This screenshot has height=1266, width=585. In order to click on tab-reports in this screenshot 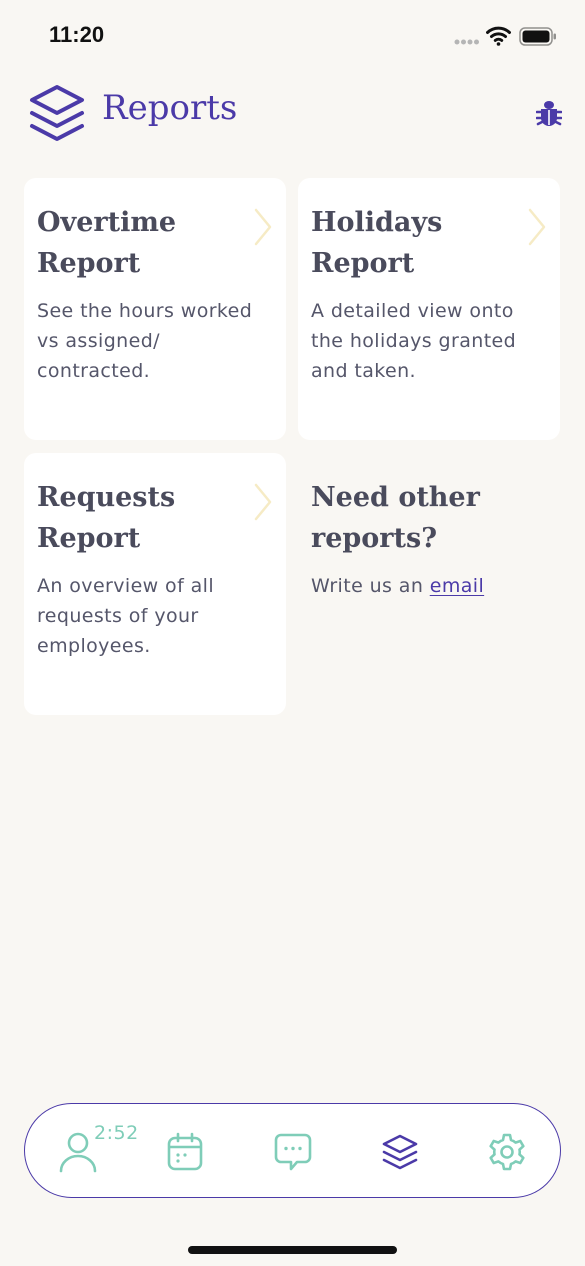, I will do `click(400, 1152)`.